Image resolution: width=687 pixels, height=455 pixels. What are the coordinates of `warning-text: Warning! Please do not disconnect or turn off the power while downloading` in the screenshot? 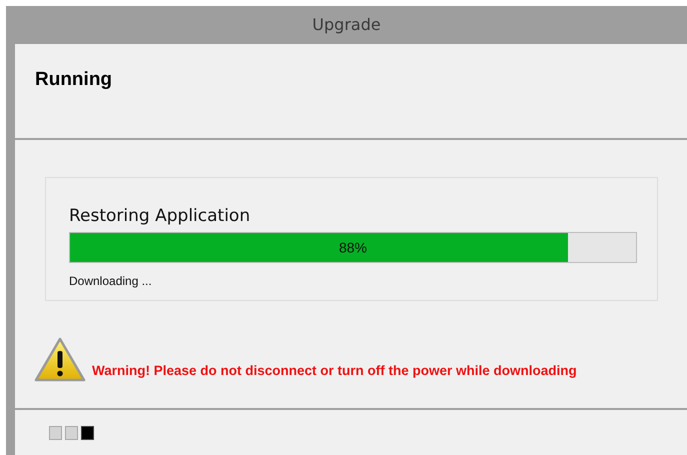 It's located at (334, 371).